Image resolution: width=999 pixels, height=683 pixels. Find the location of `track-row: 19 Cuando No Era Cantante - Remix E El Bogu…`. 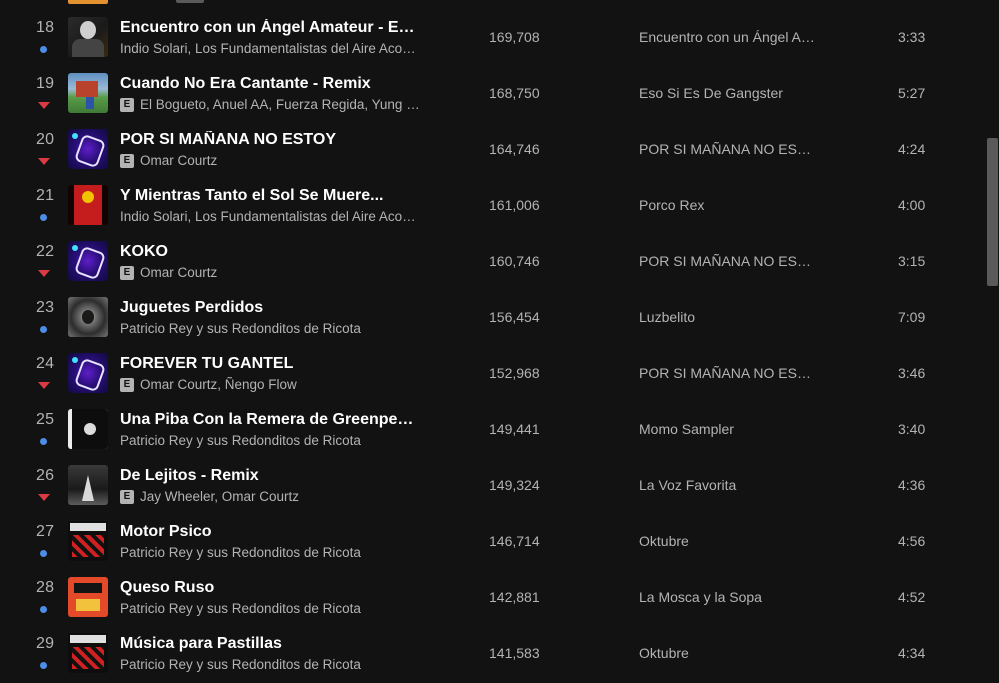

track-row: 19 Cuando No Era Cantante - Remix E El Bogu… is located at coordinates (493, 94).